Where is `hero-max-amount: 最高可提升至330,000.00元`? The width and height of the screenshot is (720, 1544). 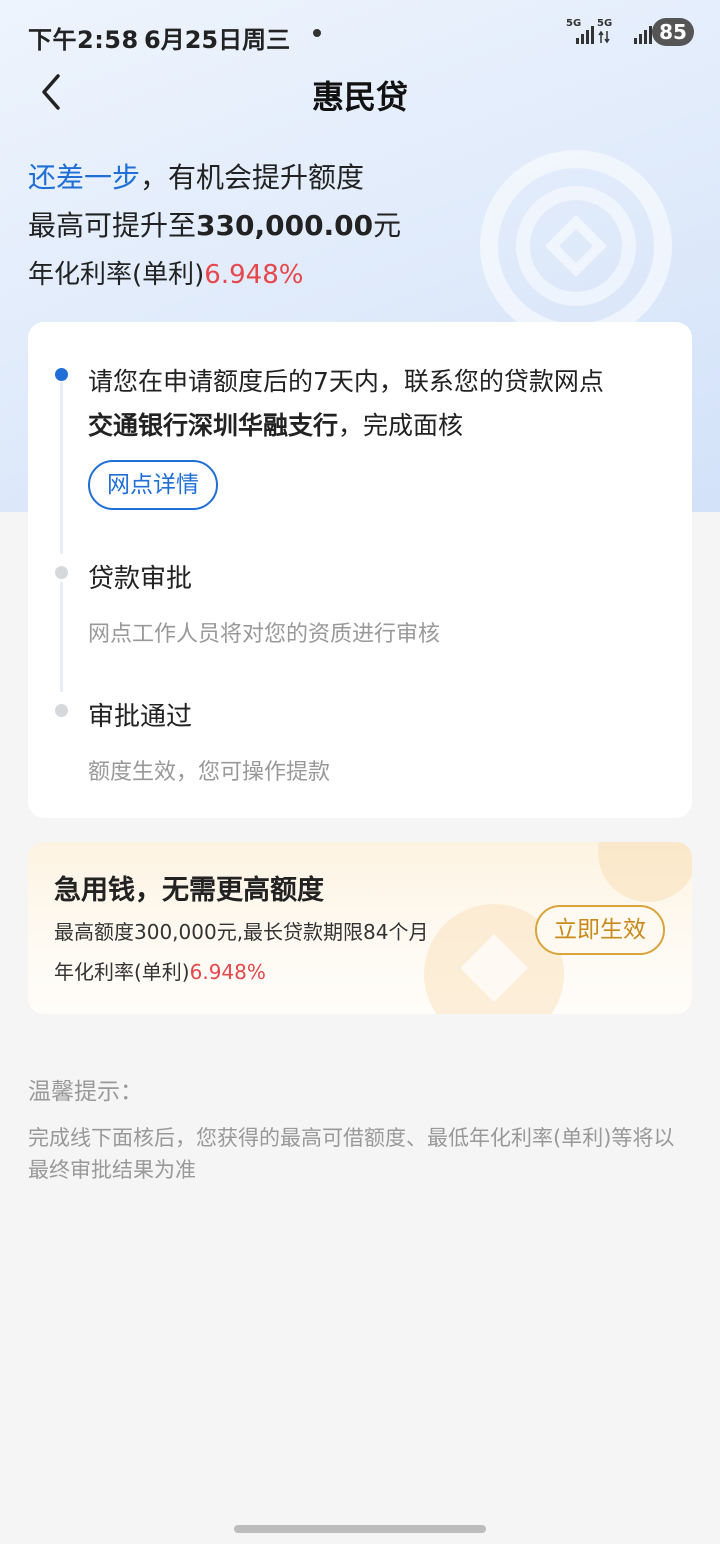 hero-max-amount: 最高可提升至330,000.00元 is located at coordinates (214, 224).